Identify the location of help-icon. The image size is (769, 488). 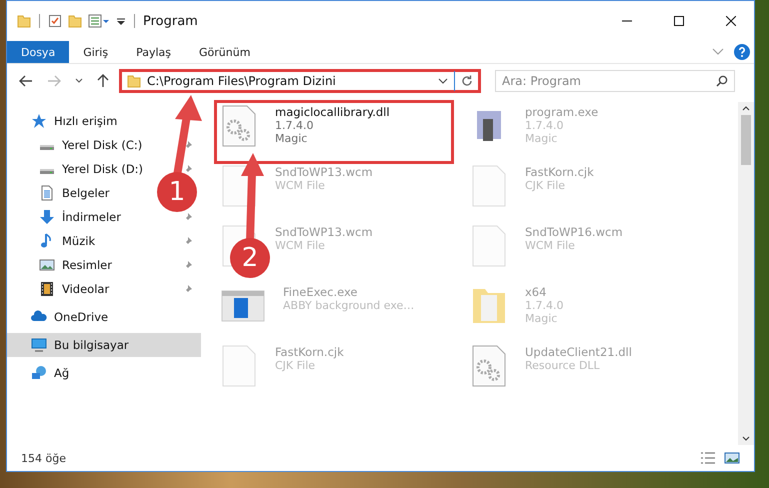
(742, 52).